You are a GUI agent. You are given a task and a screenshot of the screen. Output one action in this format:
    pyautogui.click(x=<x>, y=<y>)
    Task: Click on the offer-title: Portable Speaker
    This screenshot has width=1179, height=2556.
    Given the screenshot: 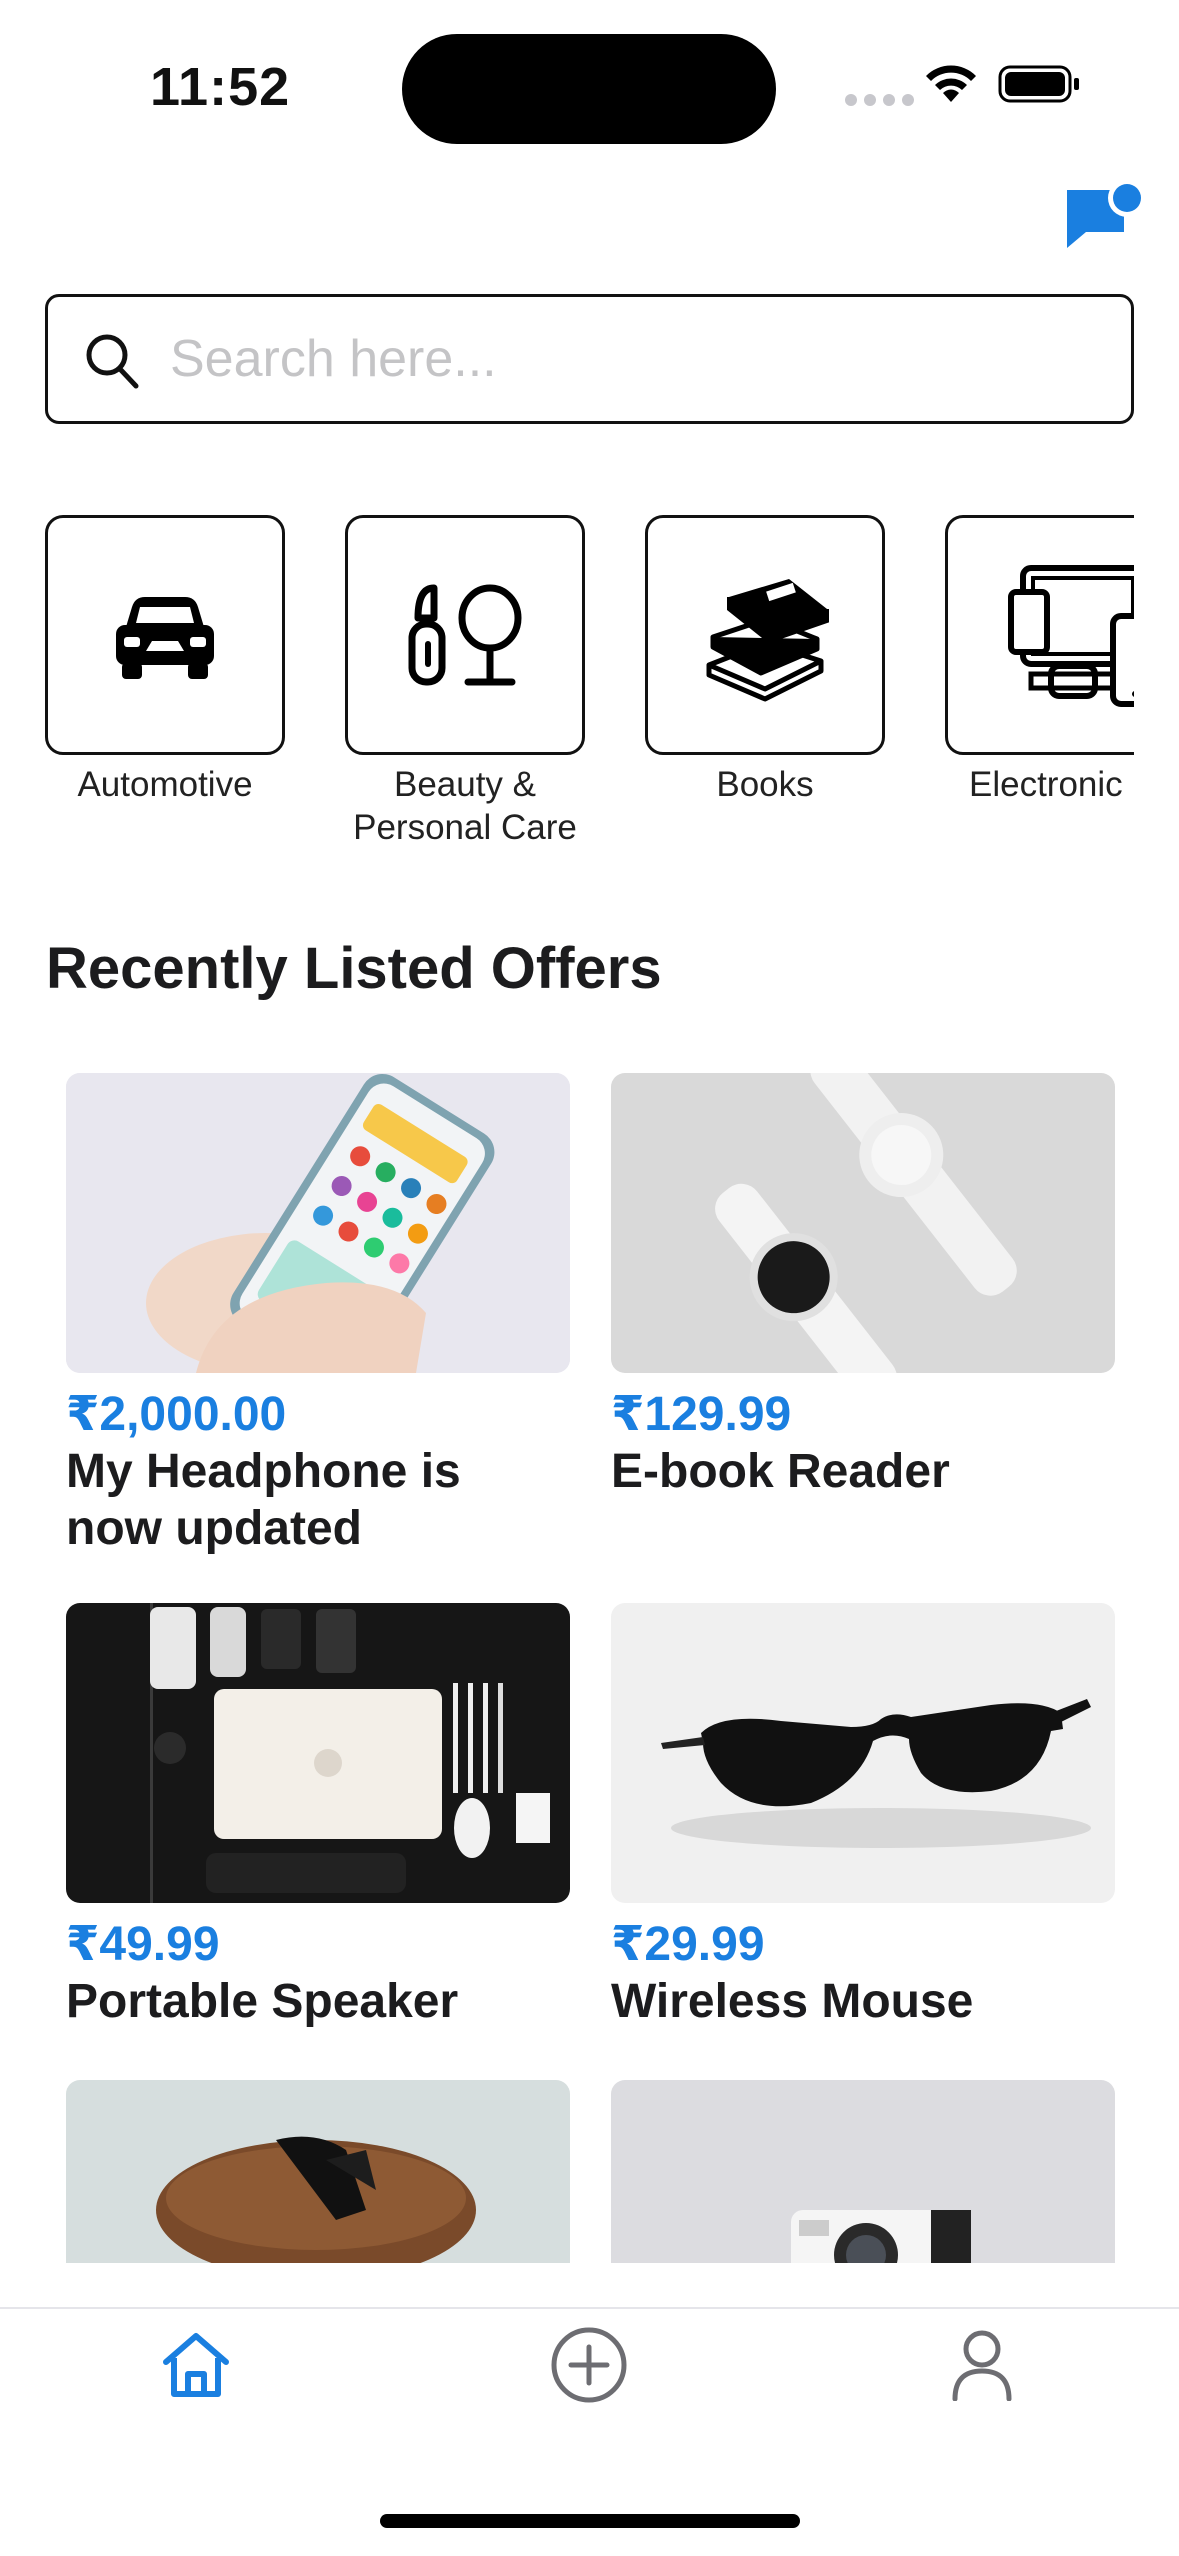 What is the action you would take?
    pyautogui.click(x=262, y=2001)
    